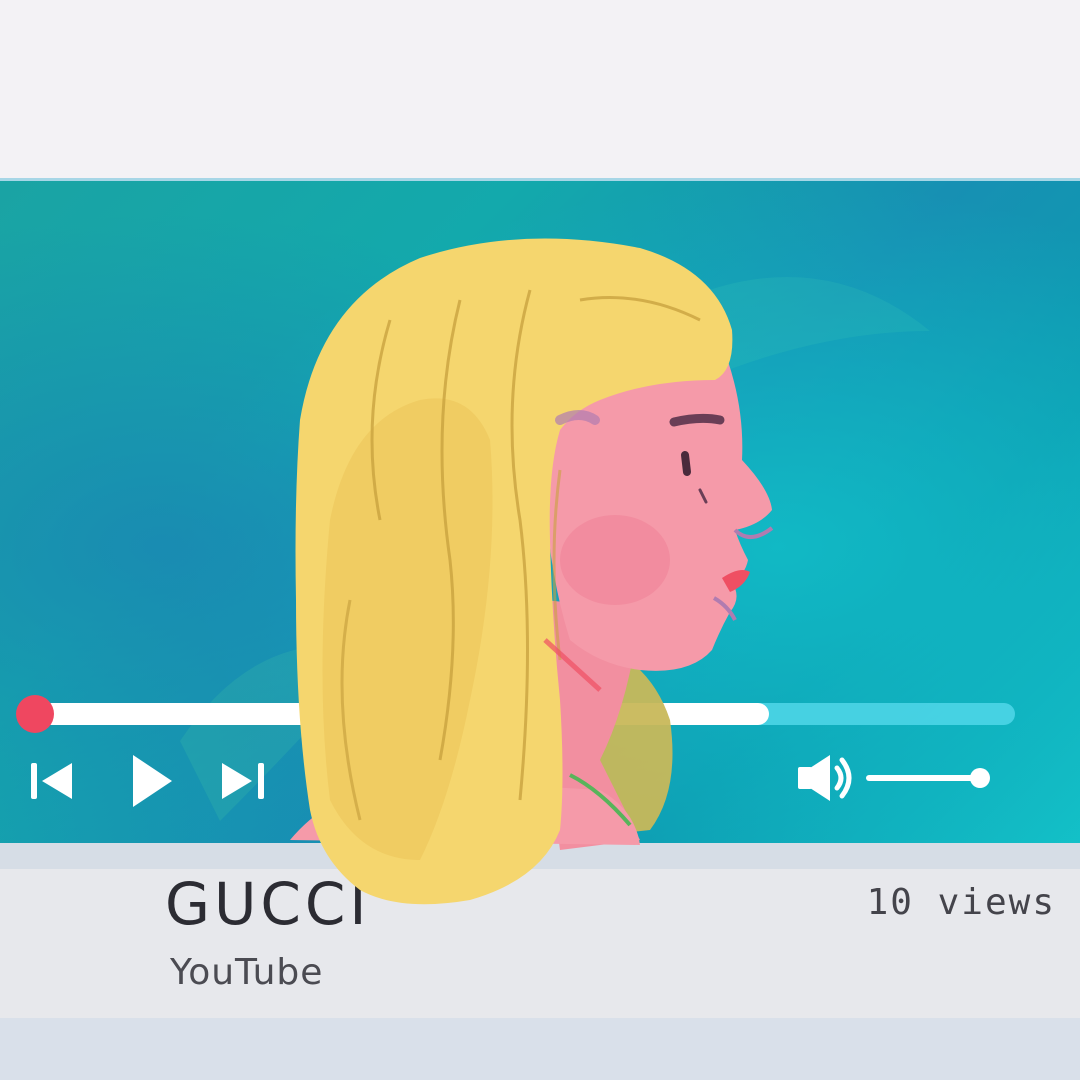 The width and height of the screenshot is (1080, 1080). What do you see at coordinates (540, 856) in the screenshot?
I see `info-divider` at bounding box center [540, 856].